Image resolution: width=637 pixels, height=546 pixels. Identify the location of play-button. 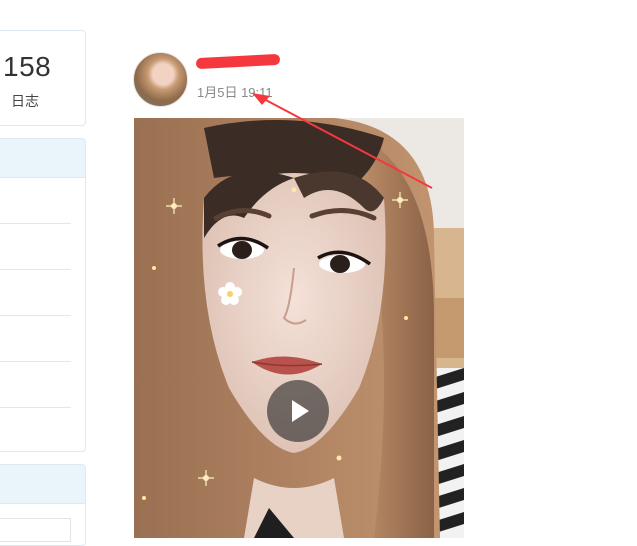
(298, 411).